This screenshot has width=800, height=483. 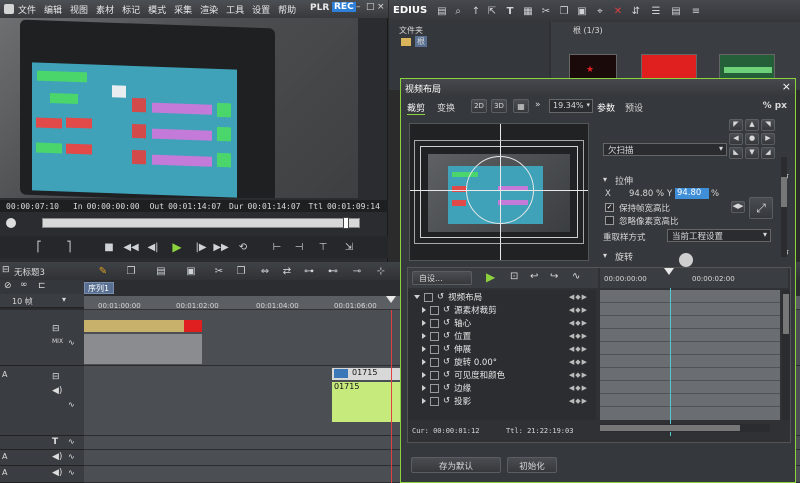 What do you see at coordinates (219, 271) in the screenshot?
I see `tl-cut-icon: ✂` at bounding box center [219, 271].